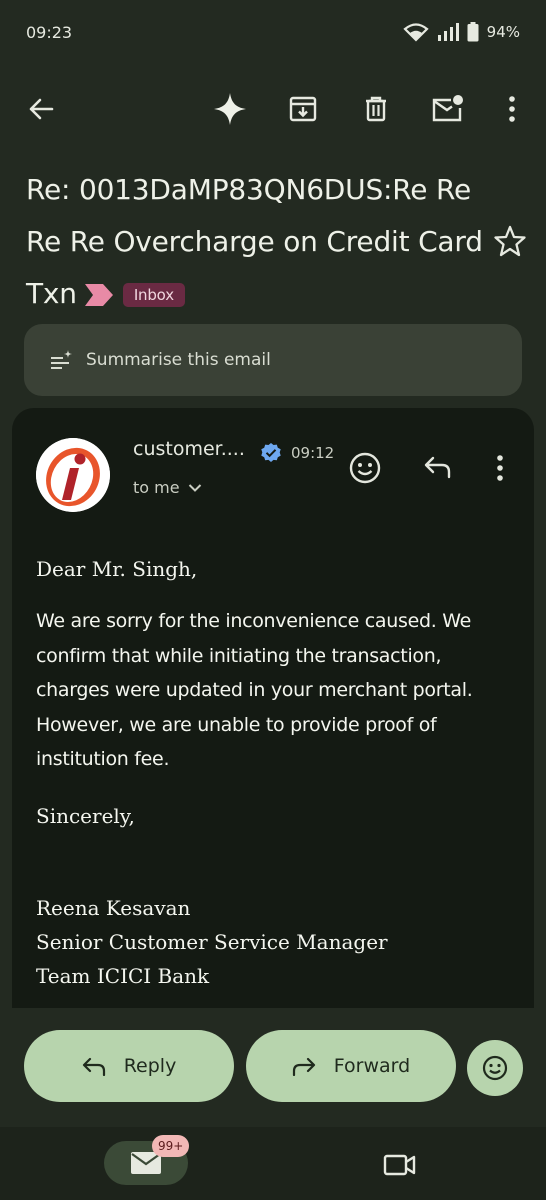 The width and height of the screenshot is (546, 1200). I want to click on recipients-label: to me, so click(156, 487).